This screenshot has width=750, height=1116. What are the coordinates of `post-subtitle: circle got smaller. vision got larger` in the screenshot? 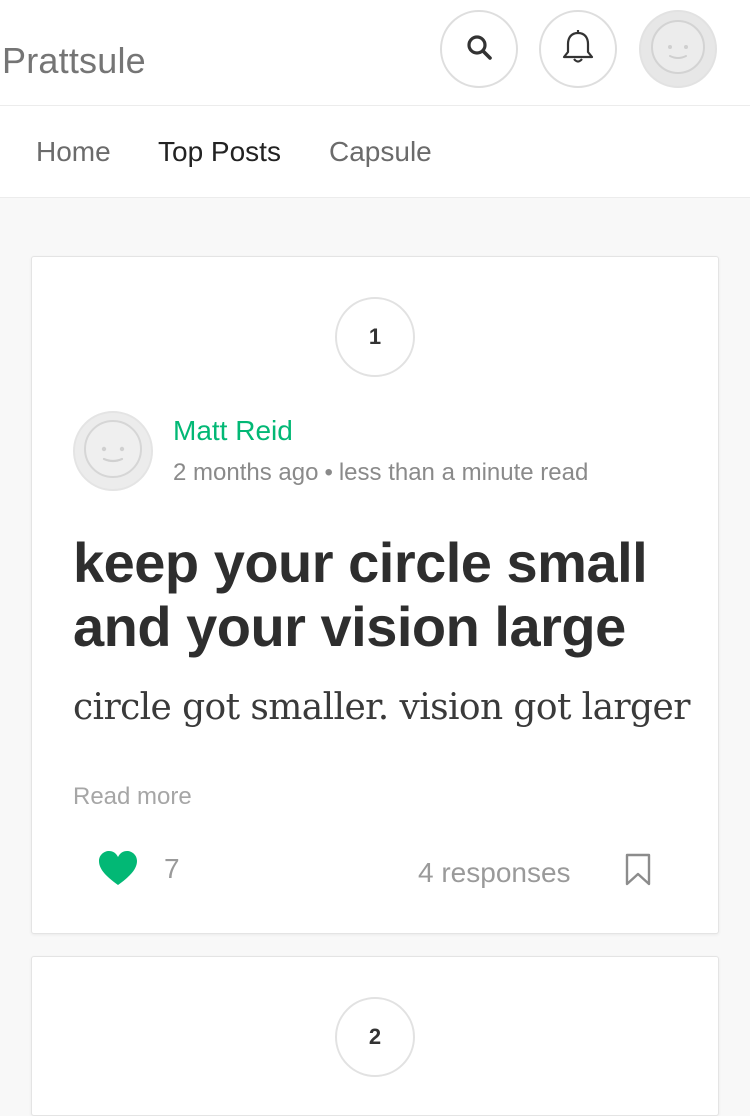 It's located at (381, 707).